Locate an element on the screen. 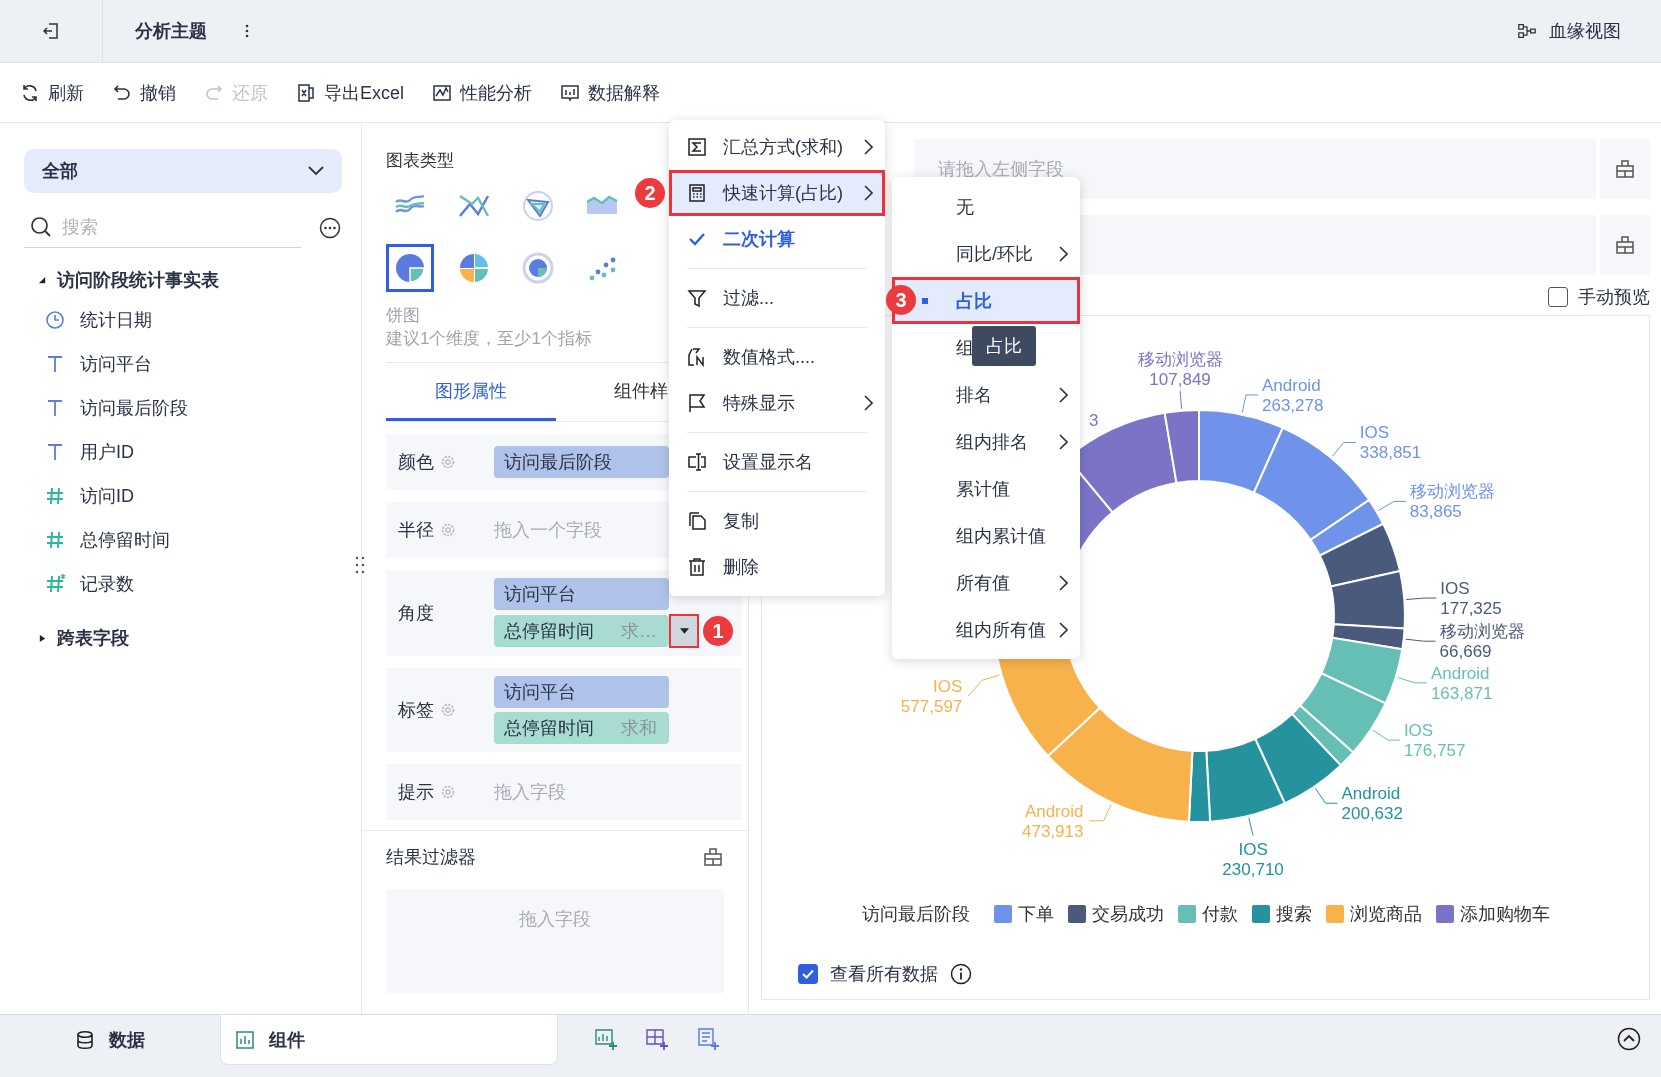  property-label: 标签 is located at coordinates (416, 710).